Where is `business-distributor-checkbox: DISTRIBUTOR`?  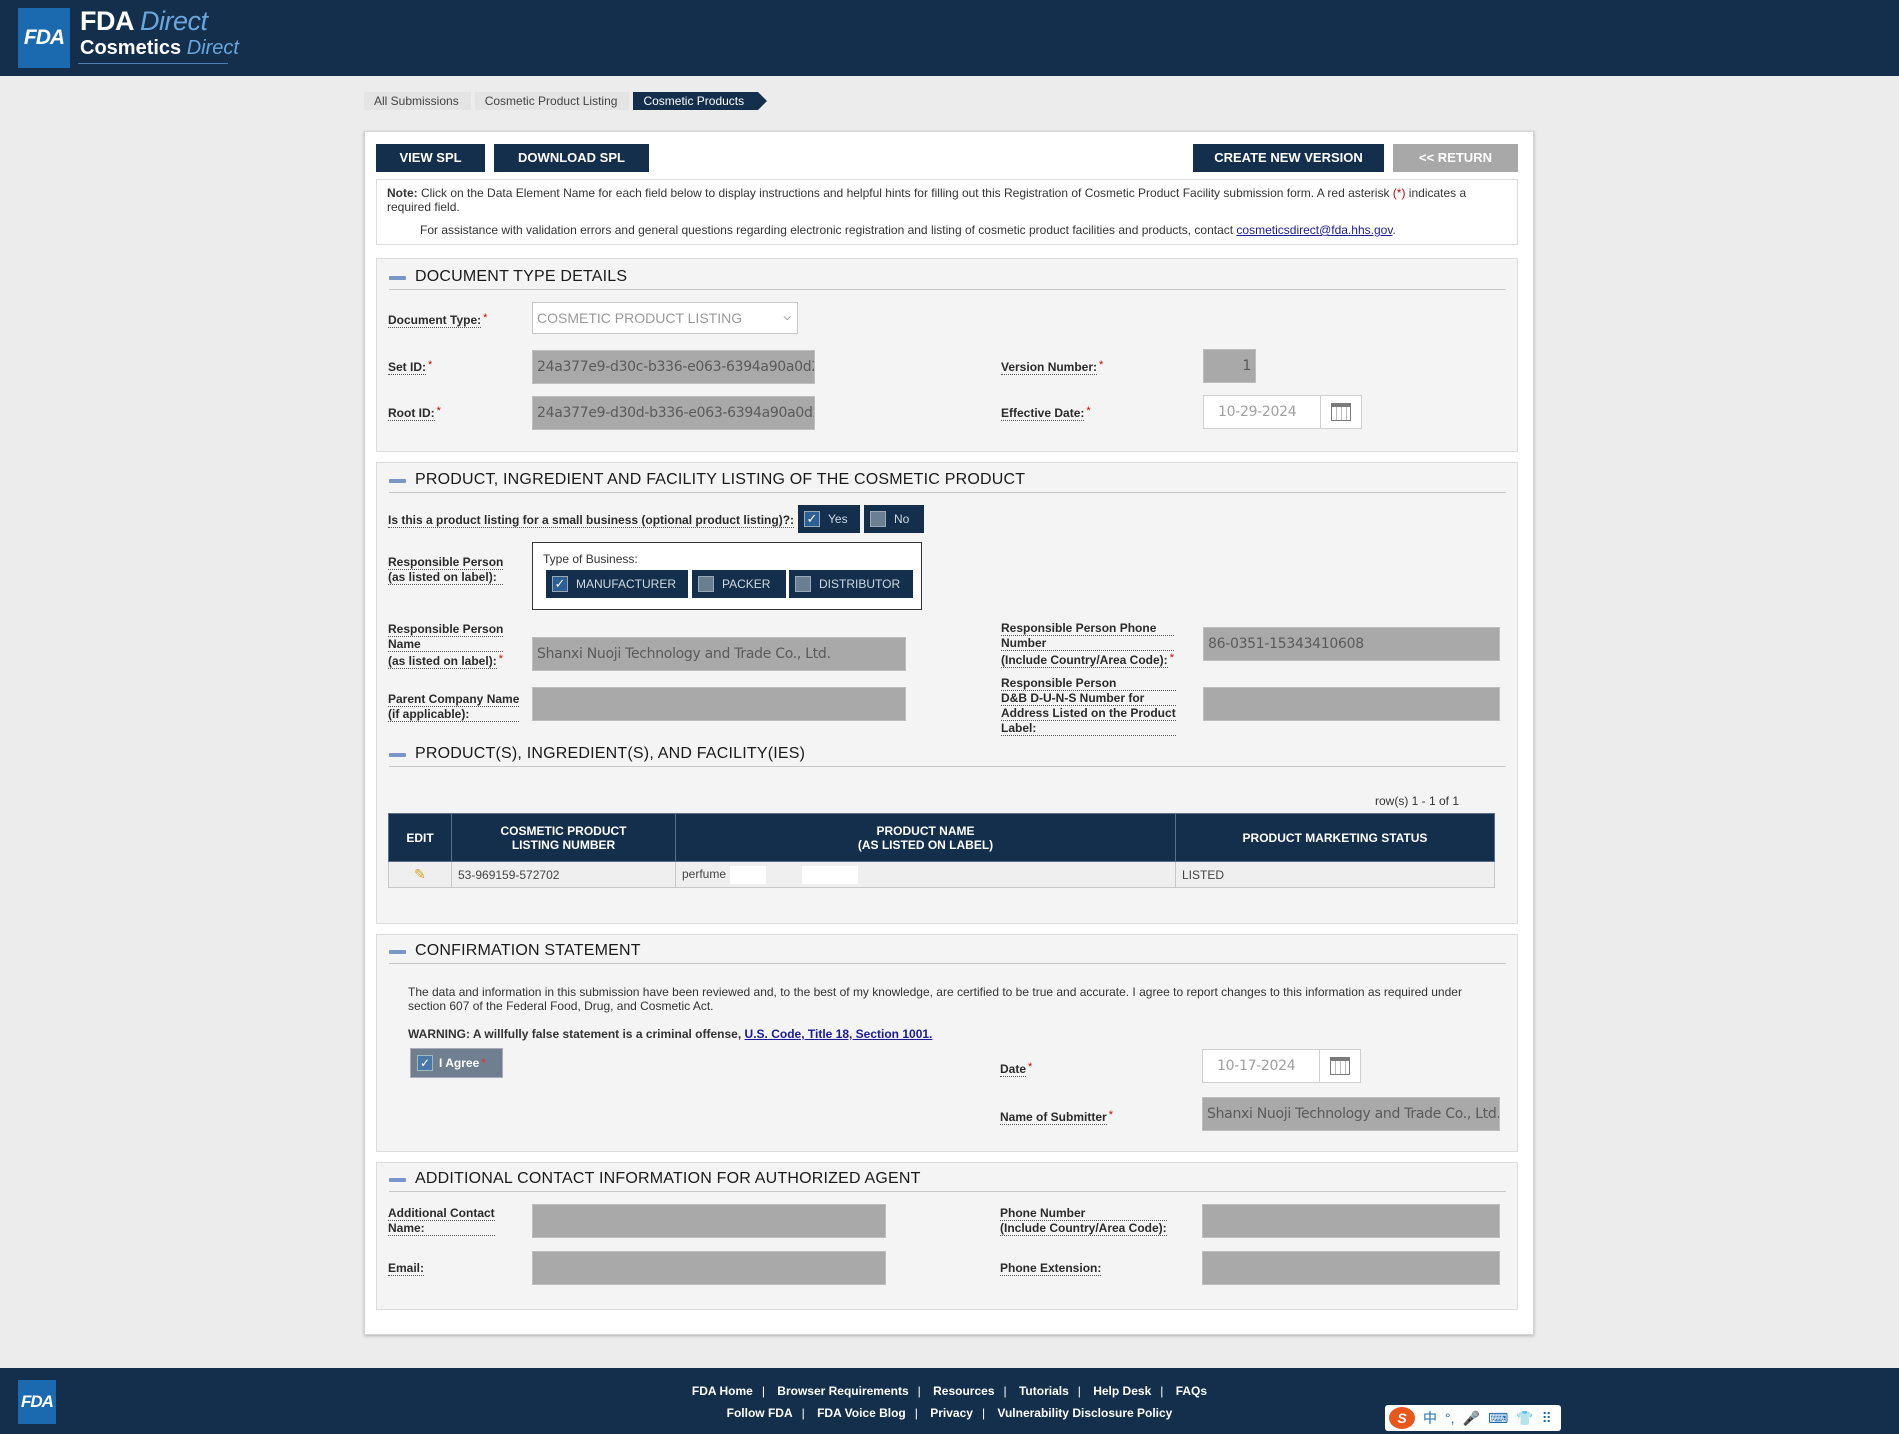 business-distributor-checkbox: DISTRIBUTOR is located at coordinates (851, 584).